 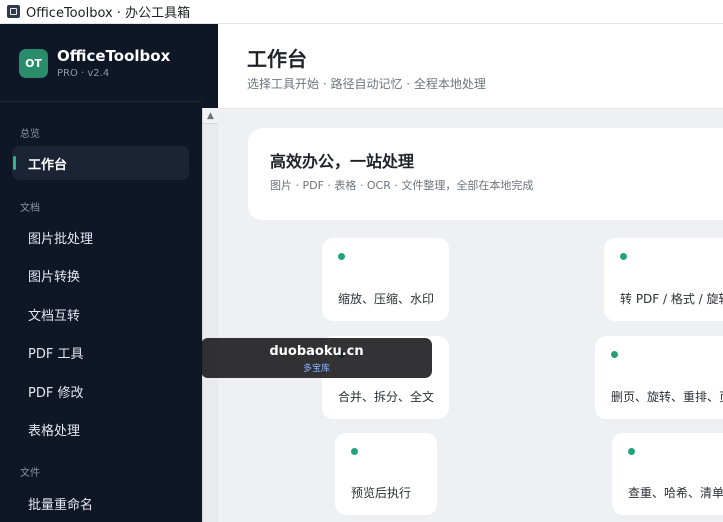 I want to click on tool-card-label: 合并、拆分、全文, so click(x=386, y=397).